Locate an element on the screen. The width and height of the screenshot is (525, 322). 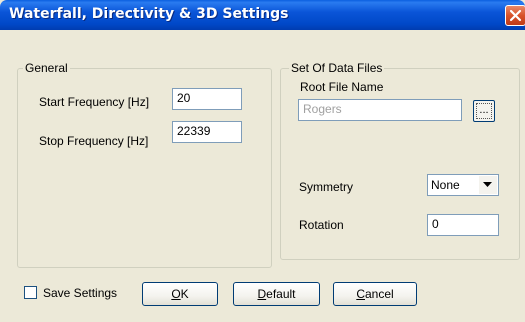
cancel-button: Cancel is located at coordinates (375, 294).